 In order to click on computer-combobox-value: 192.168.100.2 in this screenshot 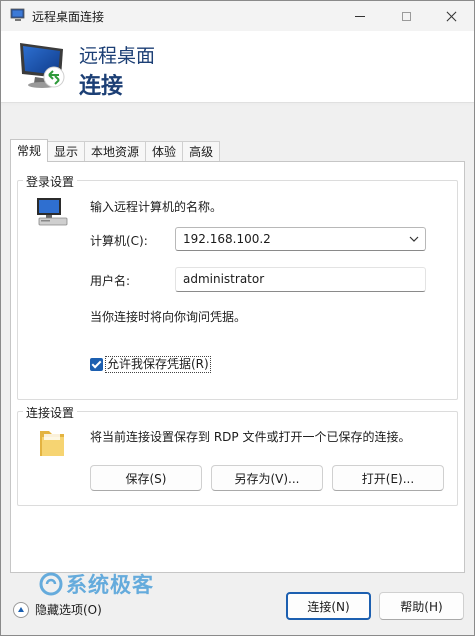, I will do `click(227, 239)`.